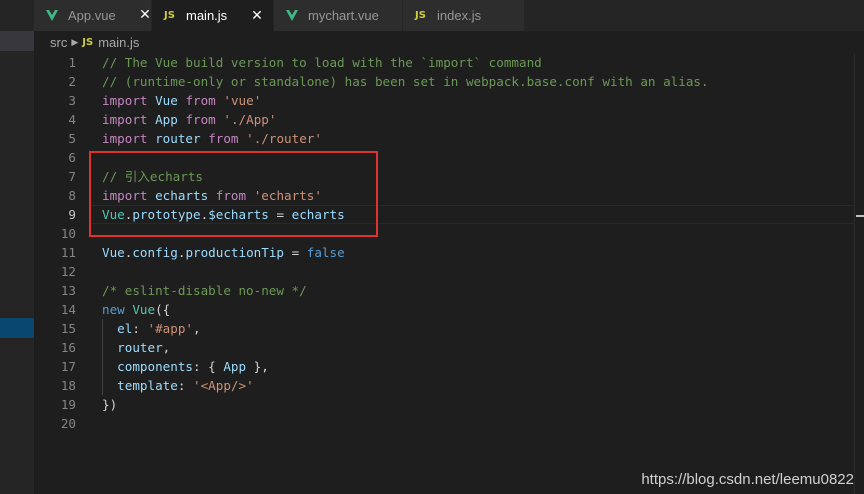  Describe the element at coordinates (223, 252) in the screenshot. I see `line-code: Vue.config.productionTip = false` at that location.